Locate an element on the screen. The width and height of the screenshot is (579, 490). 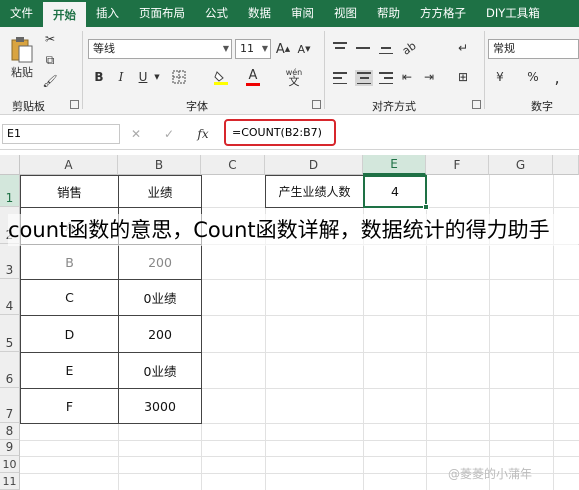
decrease-indent-icon: ⇤ is located at coordinates (407, 77).